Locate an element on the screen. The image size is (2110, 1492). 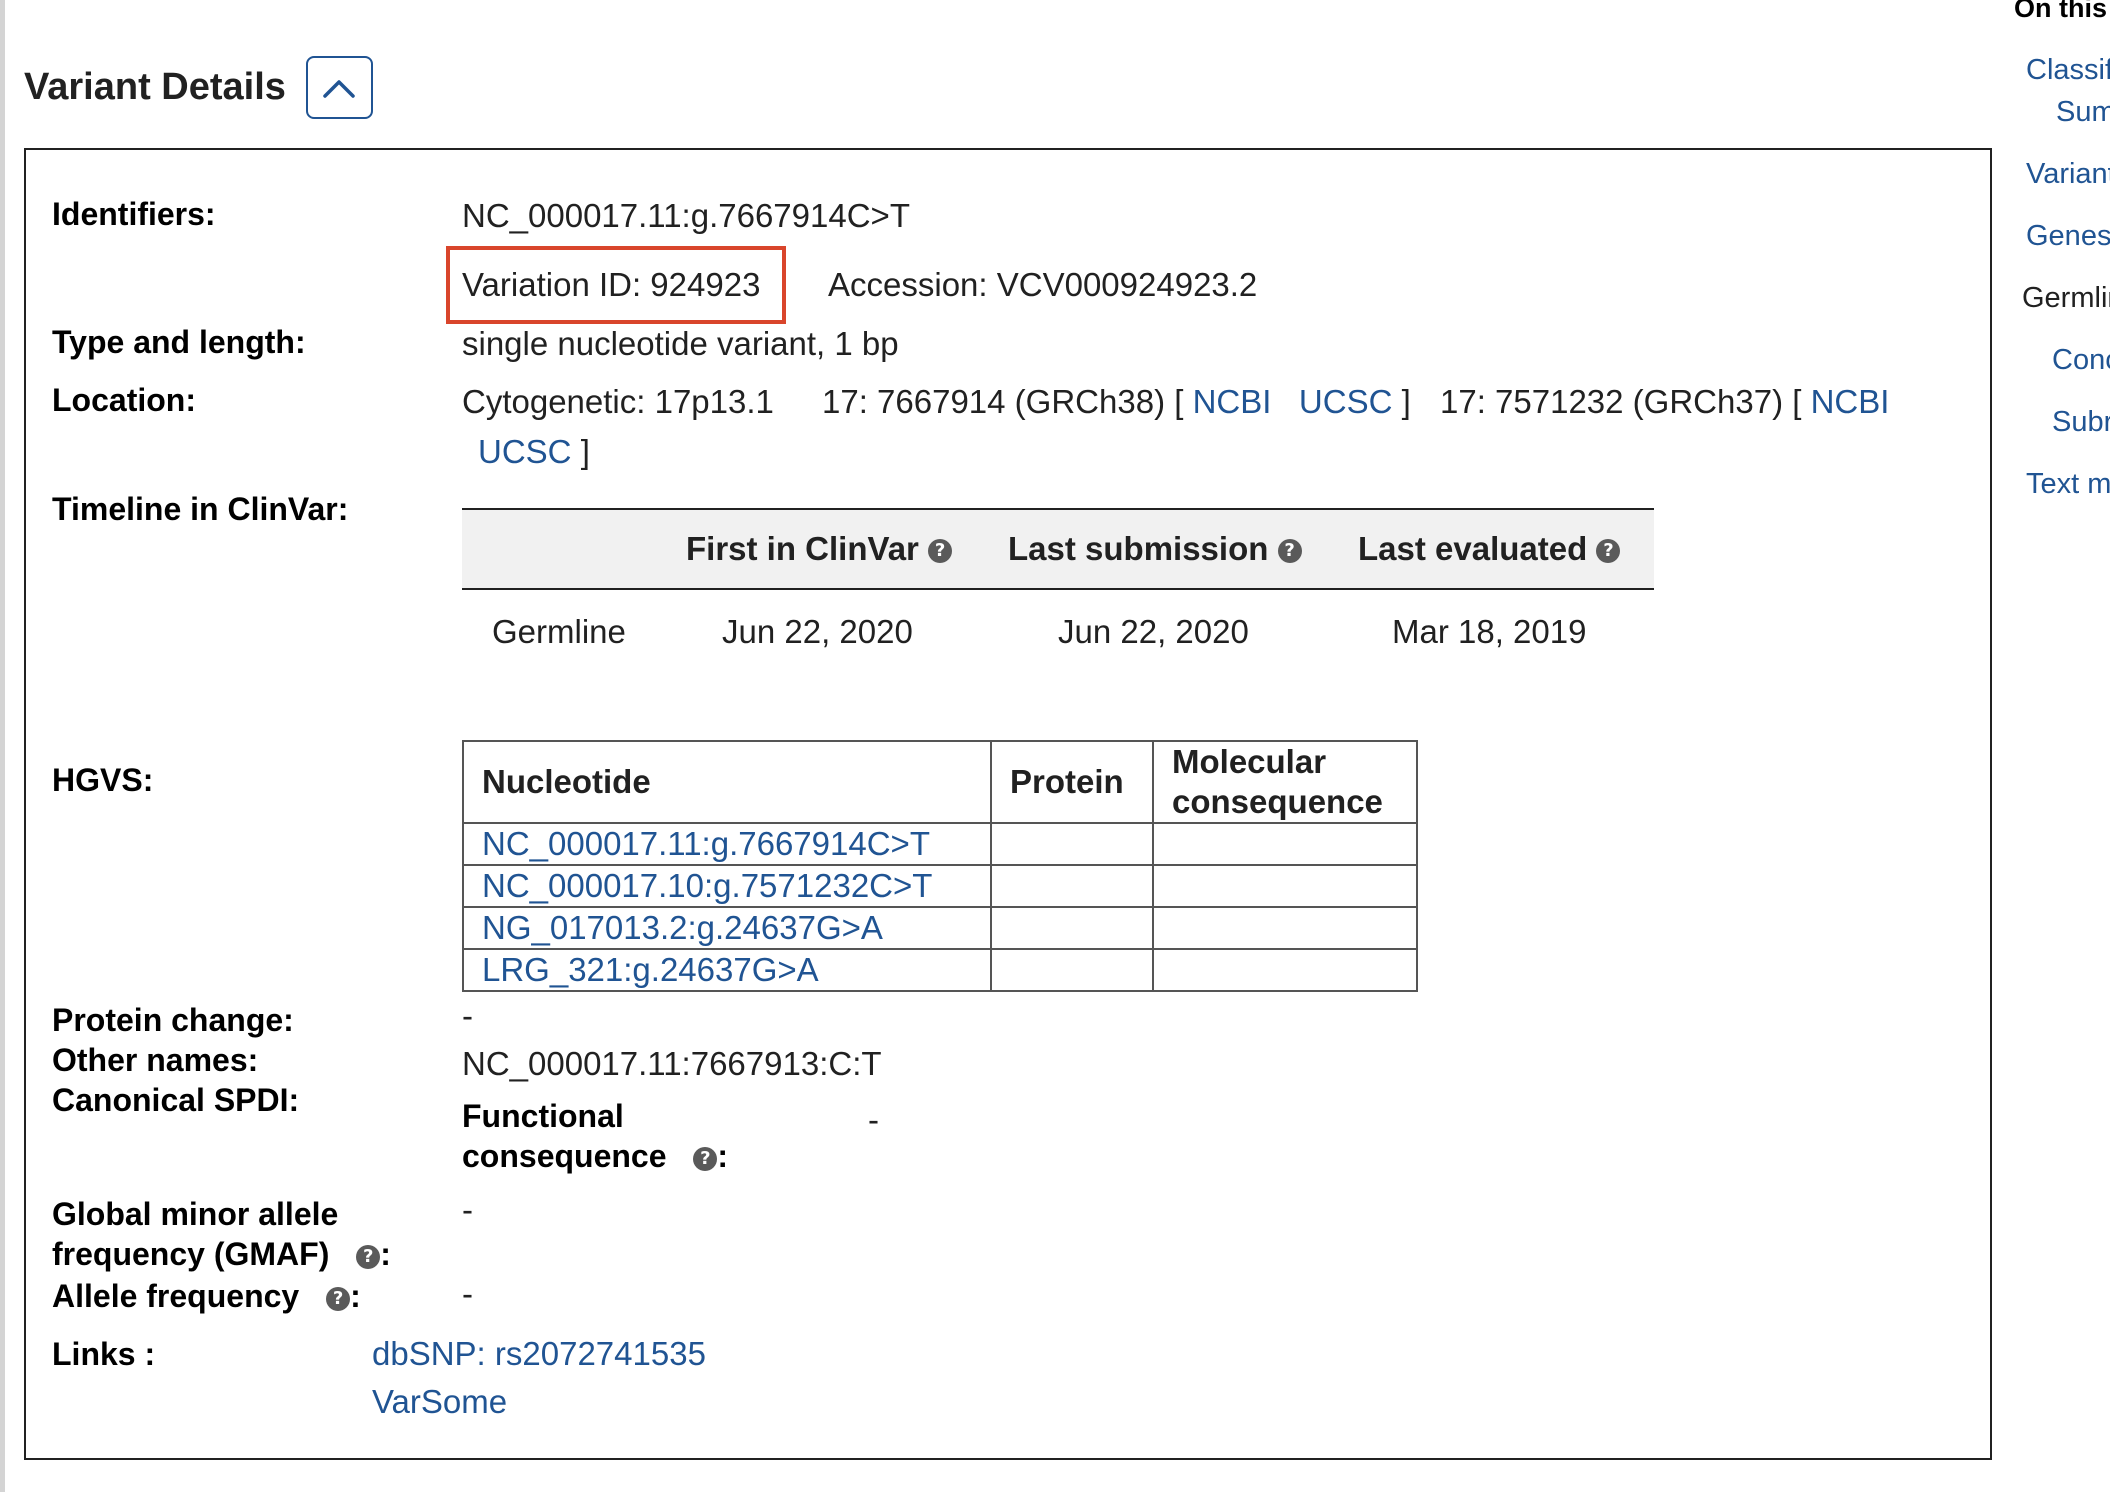
close-bracket: ] is located at coordinates (1406, 401).